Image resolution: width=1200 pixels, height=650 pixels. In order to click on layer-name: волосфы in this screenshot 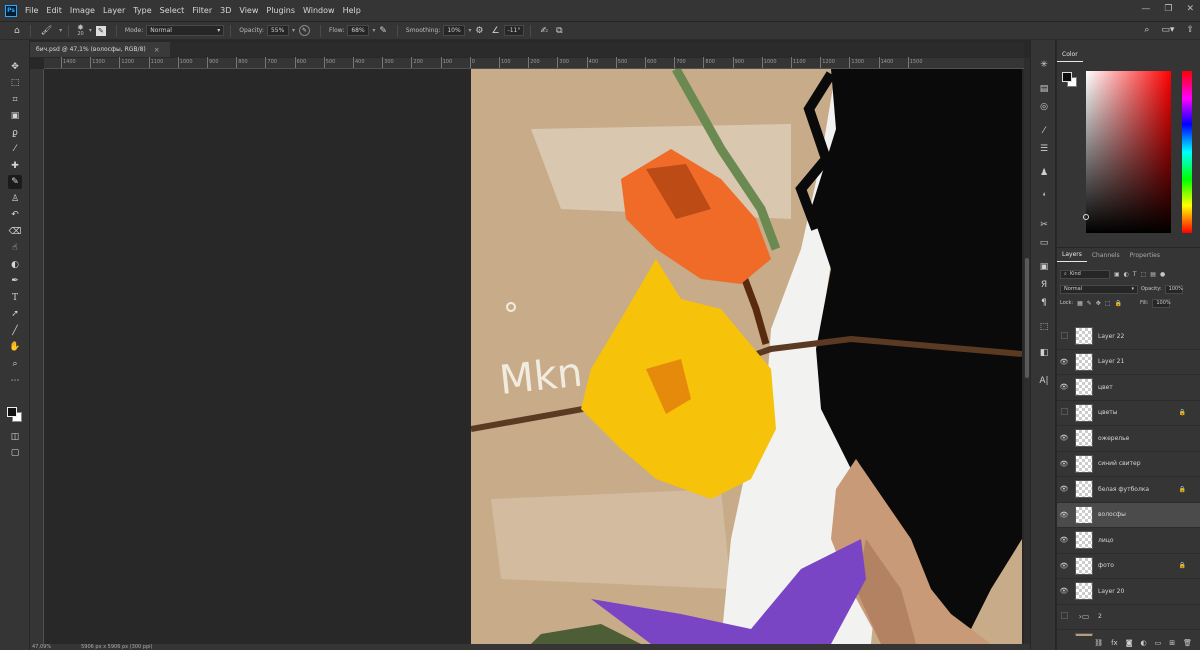, I will do `click(1112, 514)`.